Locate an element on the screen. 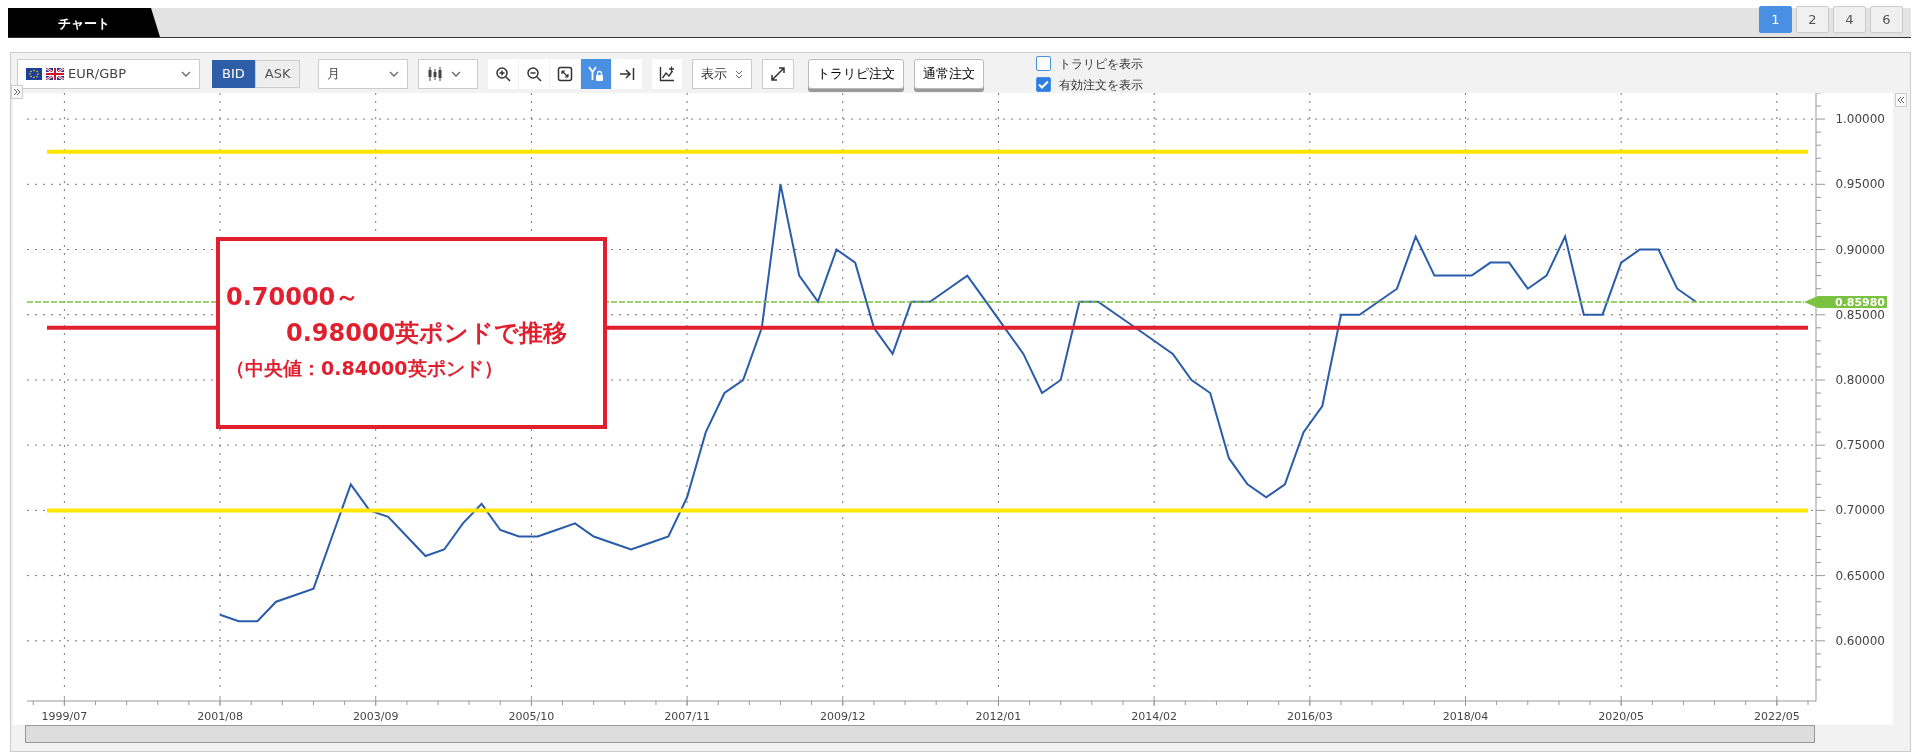 The width and height of the screenshot is (1919, 755). frame-button is located at coordinates (565, 74).